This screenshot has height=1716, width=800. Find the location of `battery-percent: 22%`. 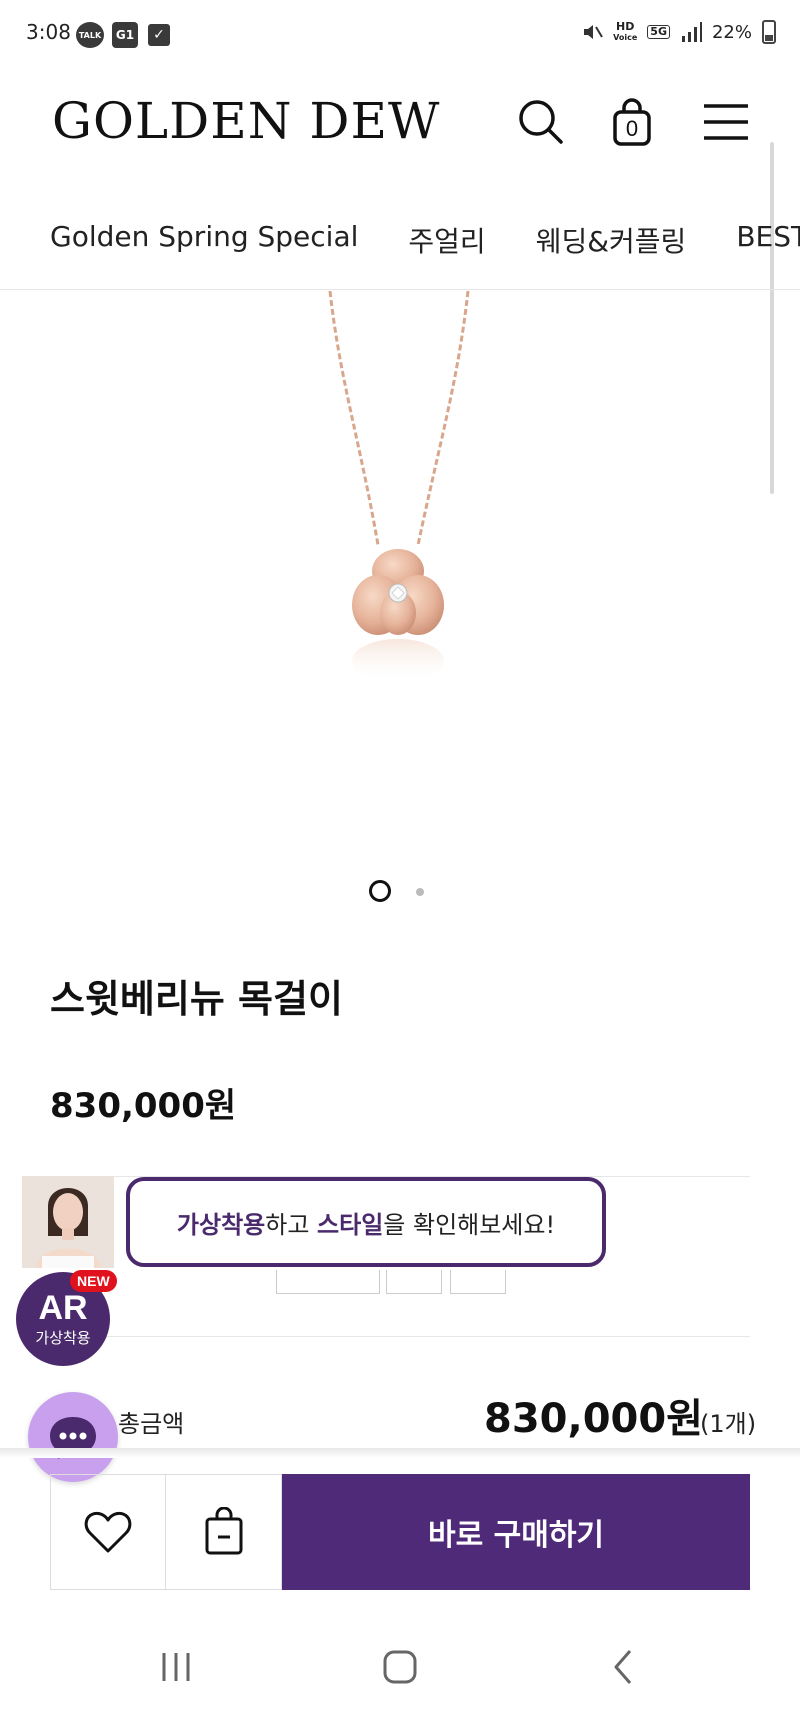

battery-percent: 22% is located at coordinates (731, 32).